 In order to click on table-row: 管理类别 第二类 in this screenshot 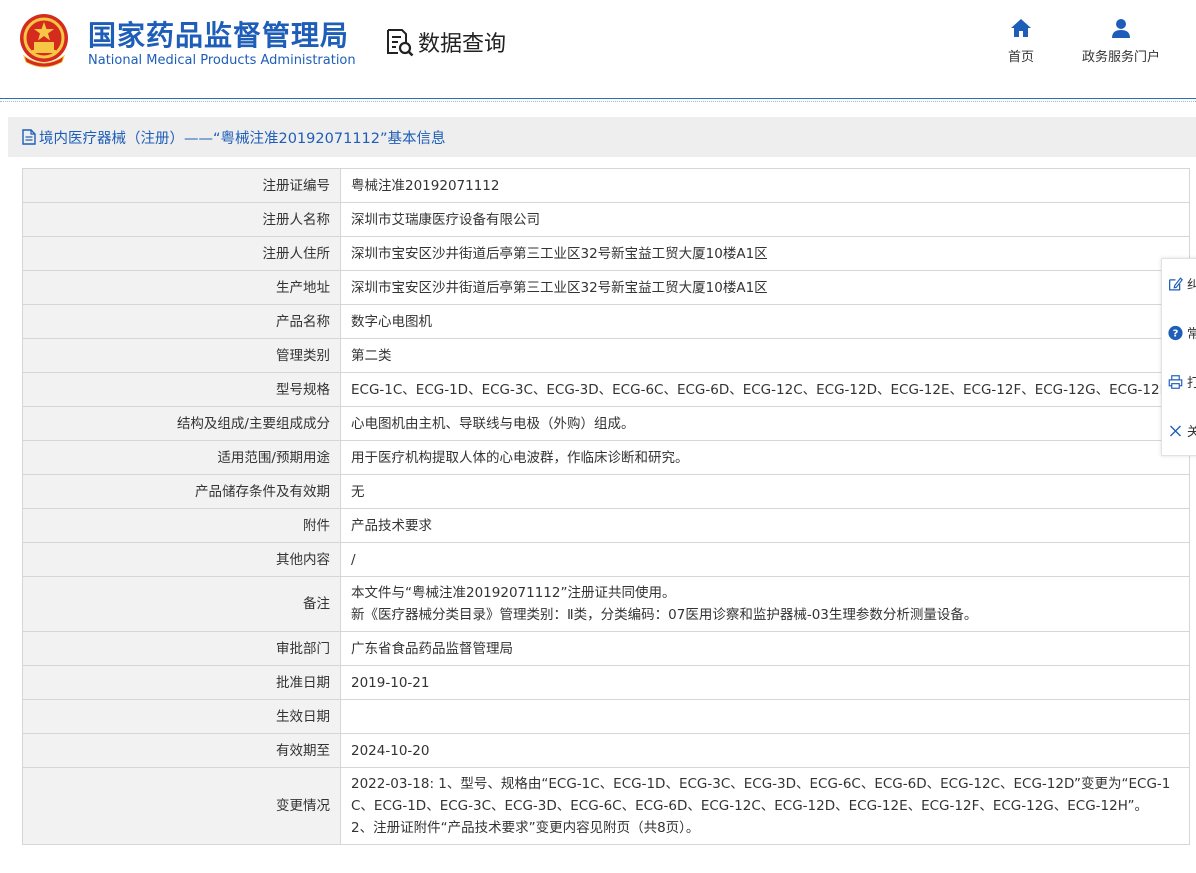, I will do `click(606, 355)`.